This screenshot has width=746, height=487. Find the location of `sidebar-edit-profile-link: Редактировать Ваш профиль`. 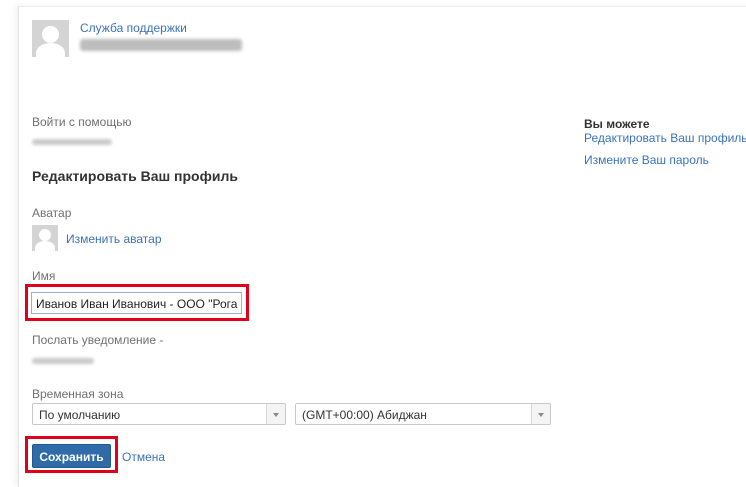

sidebar-edit-profile-link: Редактировать Ваш профиль is located at coordinates (665, 138).